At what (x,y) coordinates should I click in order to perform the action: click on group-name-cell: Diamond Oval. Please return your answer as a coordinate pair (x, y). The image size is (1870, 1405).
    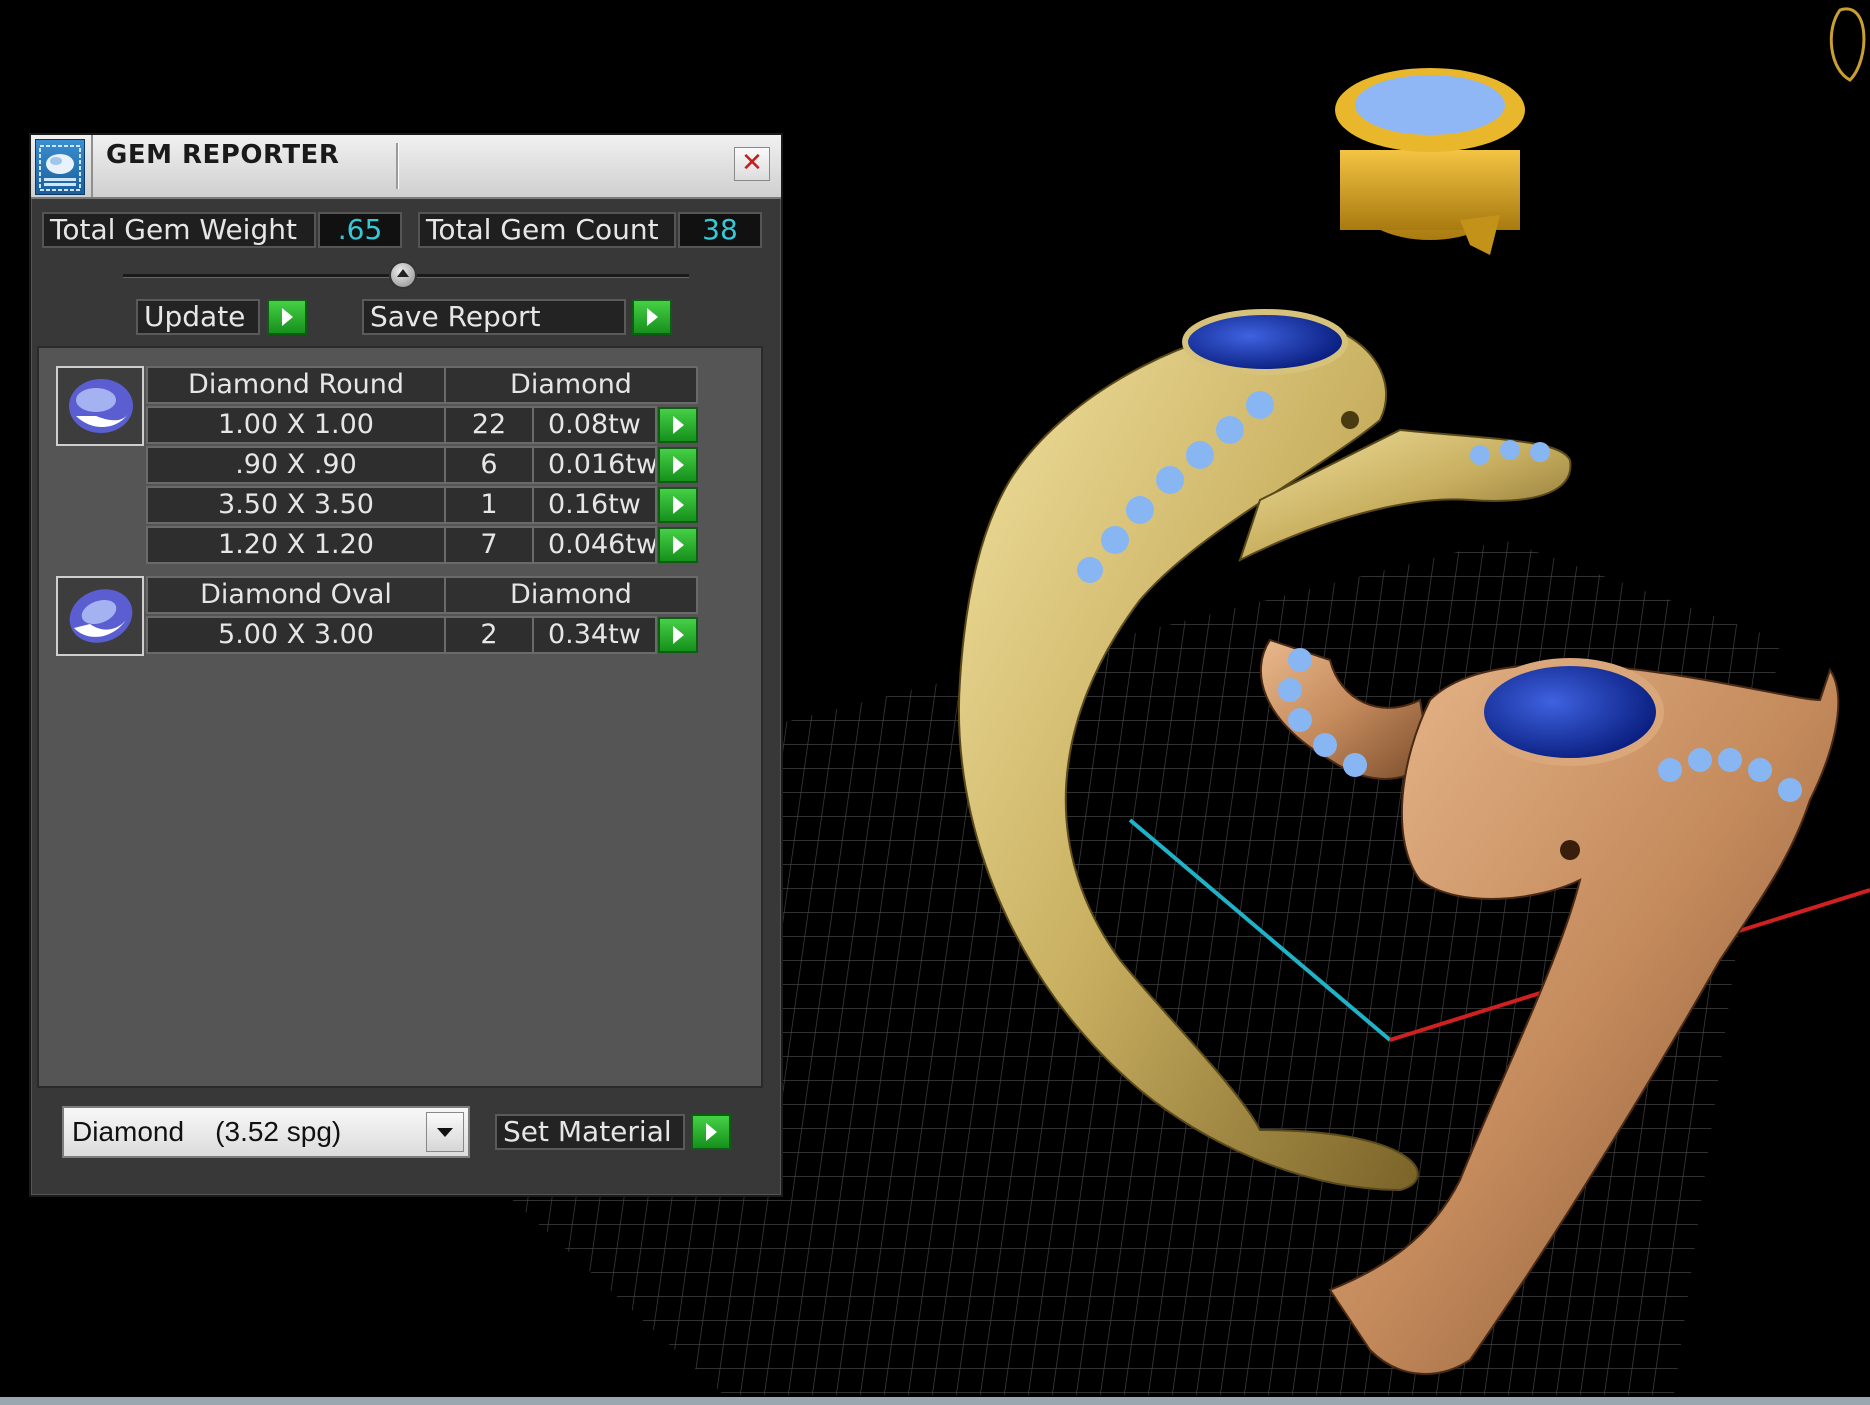
    Looking at the image, I should click on (296, 595).